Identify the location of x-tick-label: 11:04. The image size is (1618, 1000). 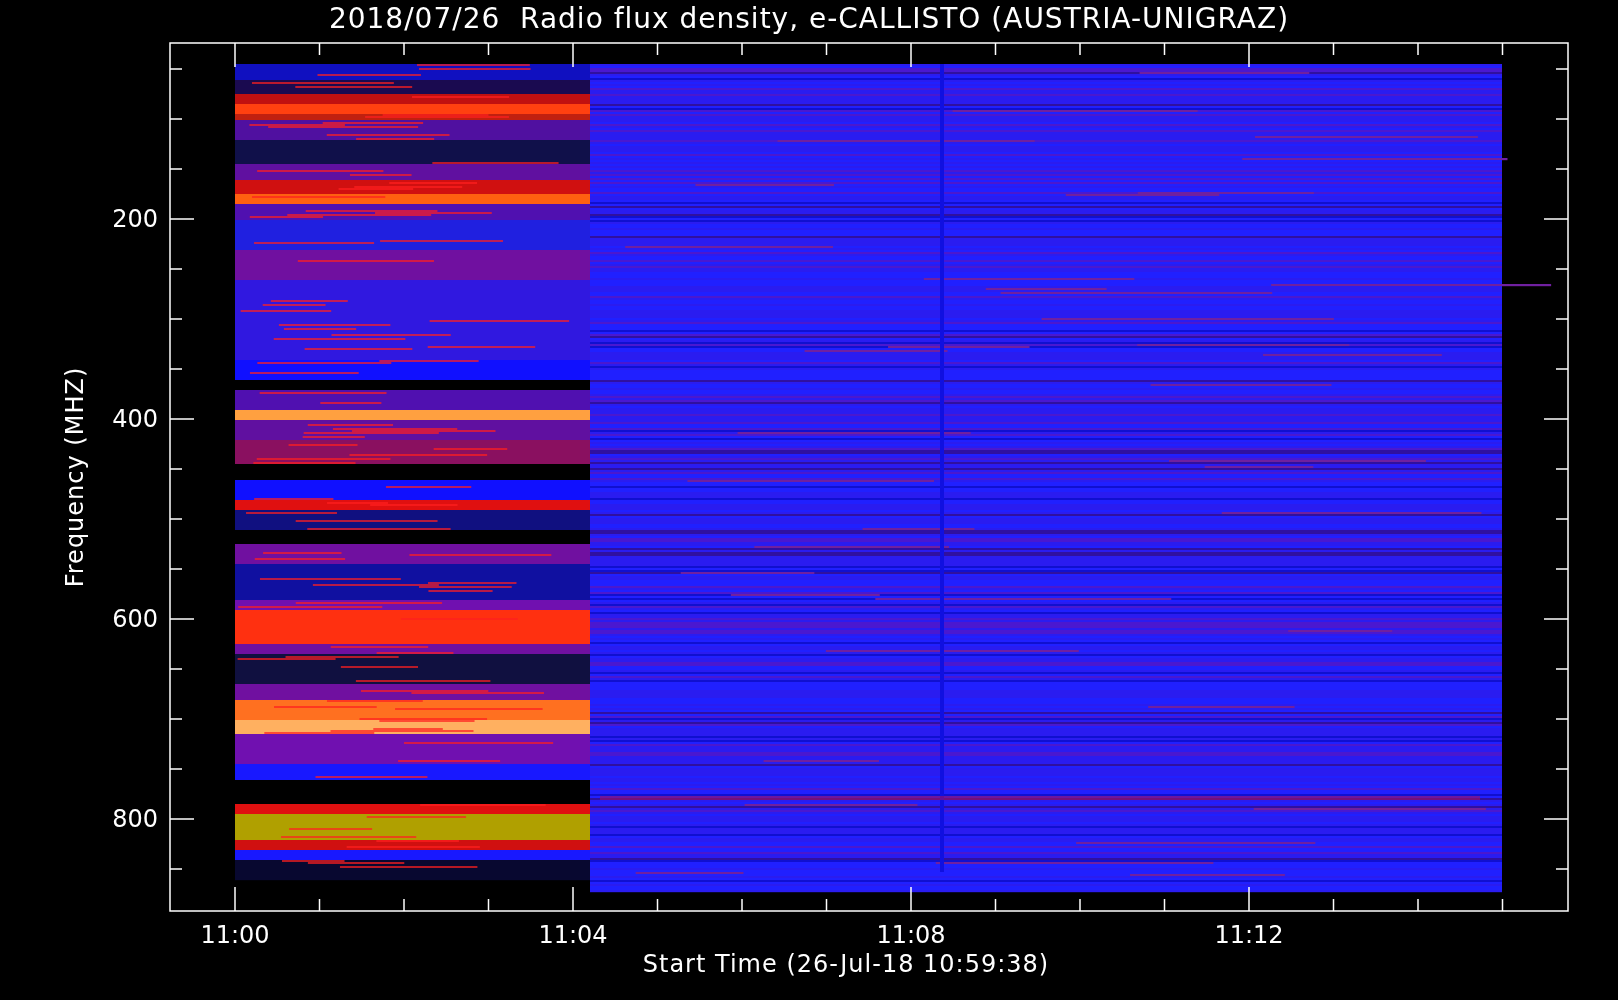
(573, 935).